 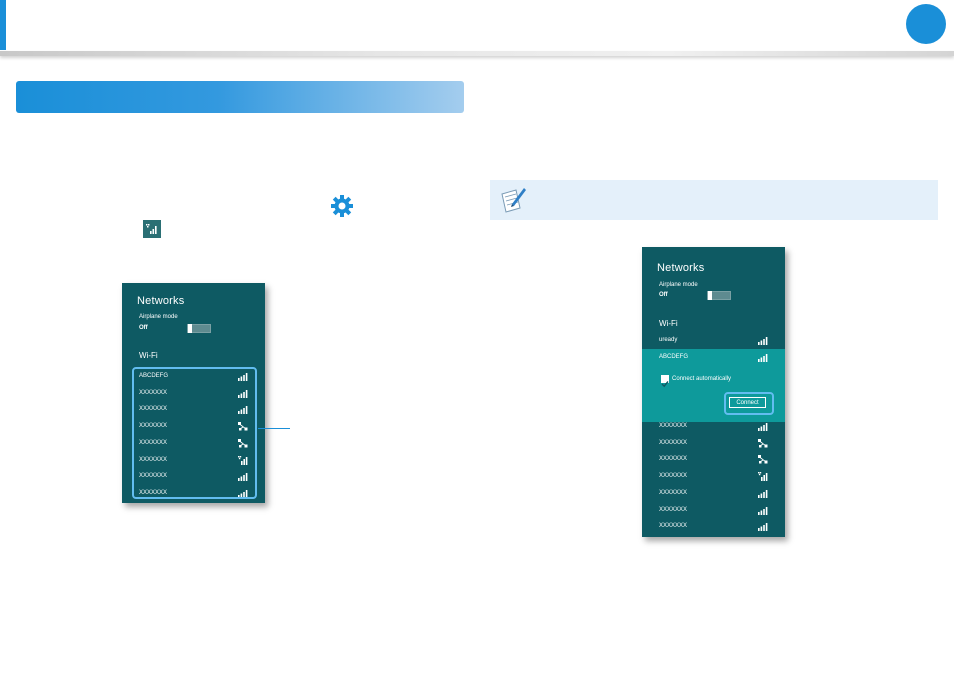 I want to click on network-list-highlight, so click(x=194, y=433).